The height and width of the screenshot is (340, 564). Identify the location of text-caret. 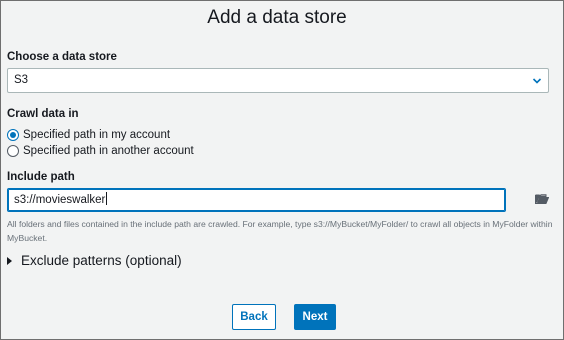
(107, 198).